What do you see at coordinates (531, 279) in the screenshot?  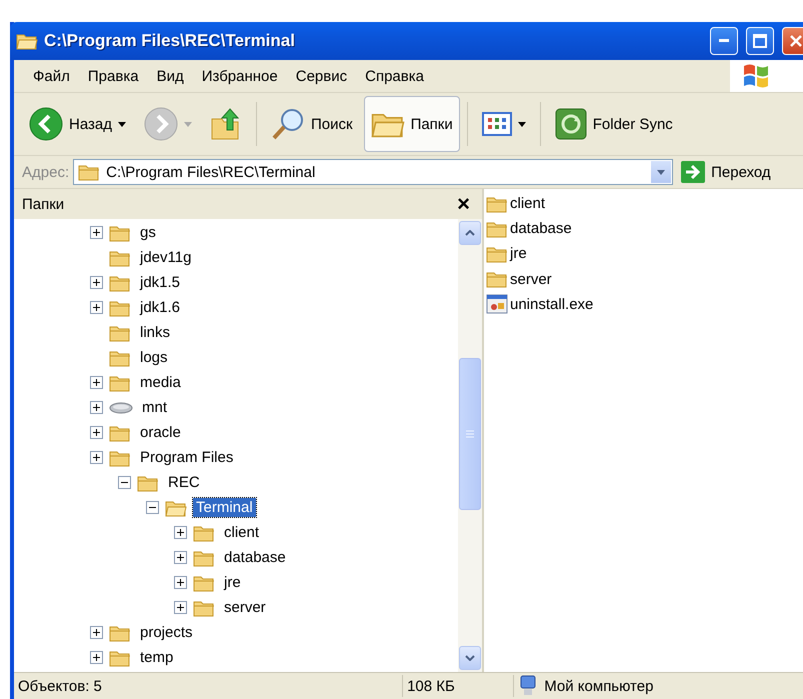 I see `file-name: server` at bounding box center [531, 279].